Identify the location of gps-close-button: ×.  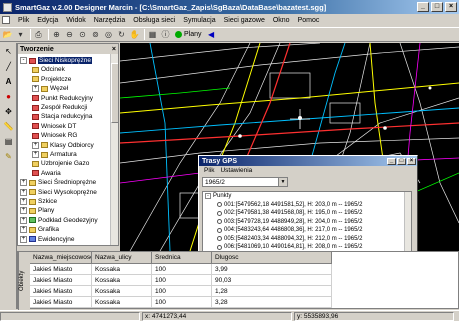
(411, 161).